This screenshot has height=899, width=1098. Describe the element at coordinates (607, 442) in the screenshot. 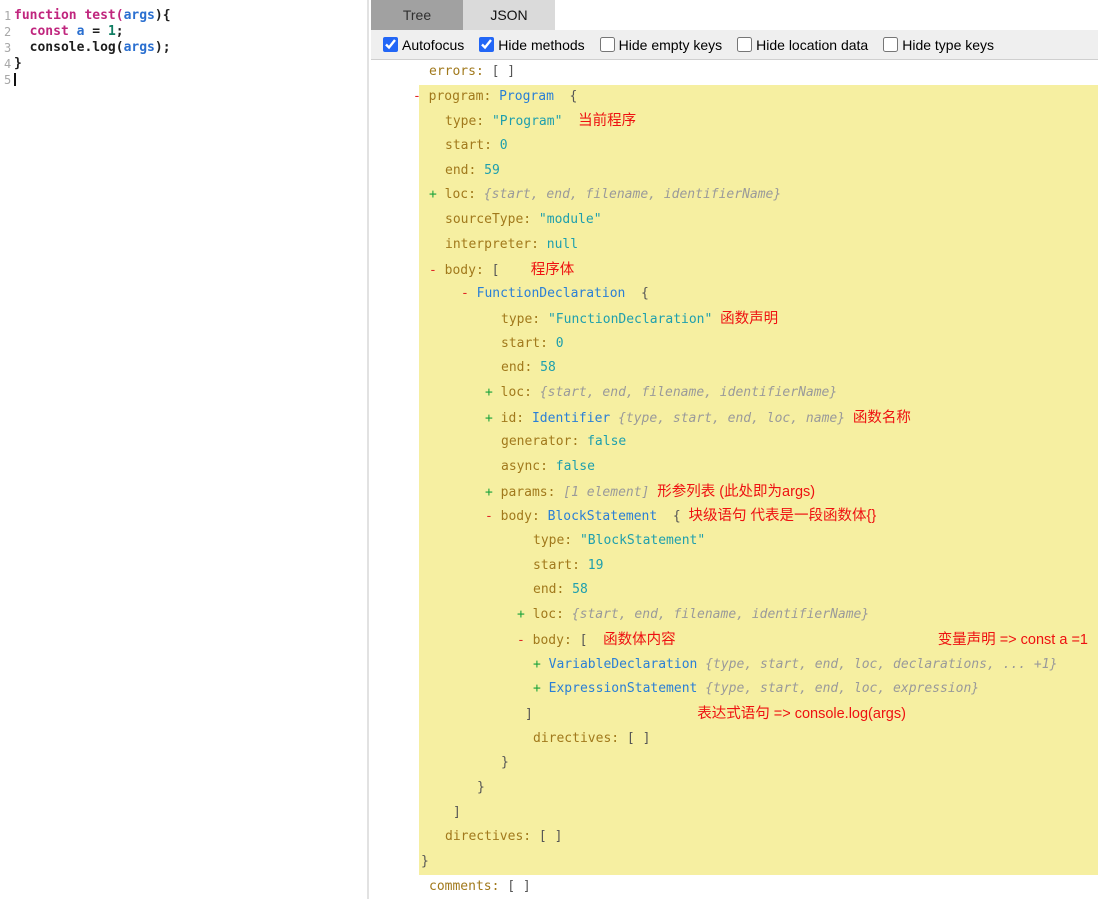

I see `node-value: false` at that location.